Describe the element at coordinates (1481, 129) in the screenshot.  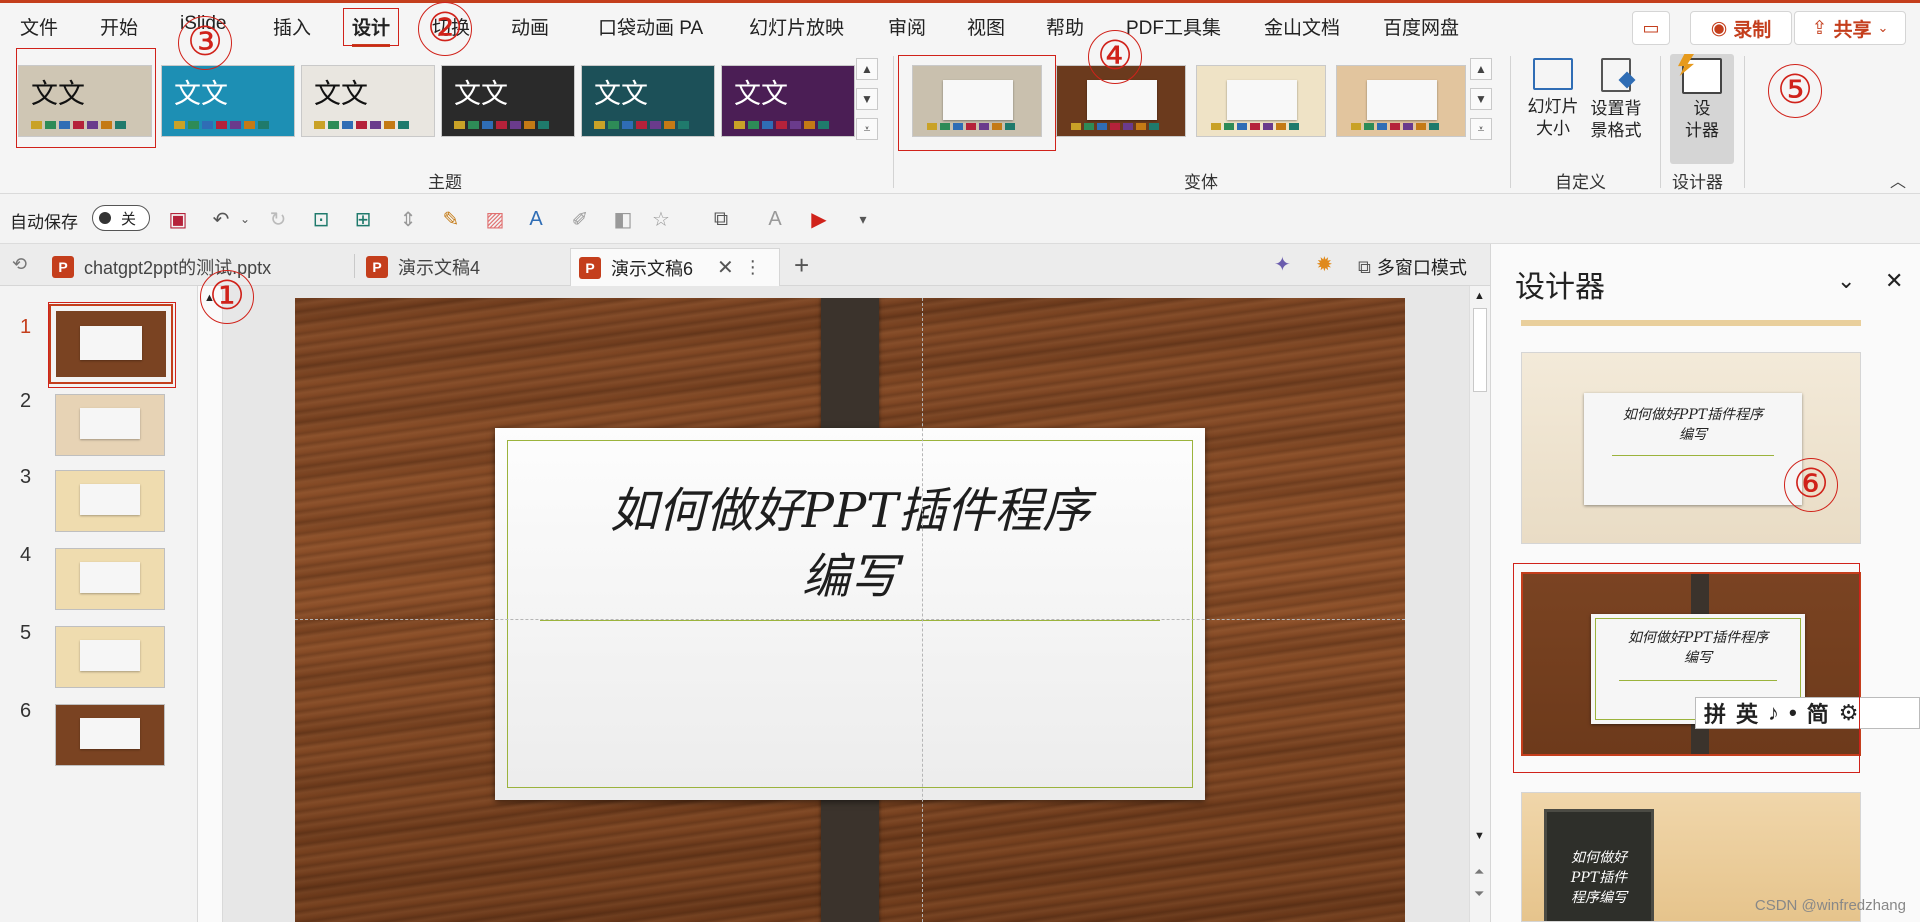
I see `variant-more-button: ⩡` at that location.